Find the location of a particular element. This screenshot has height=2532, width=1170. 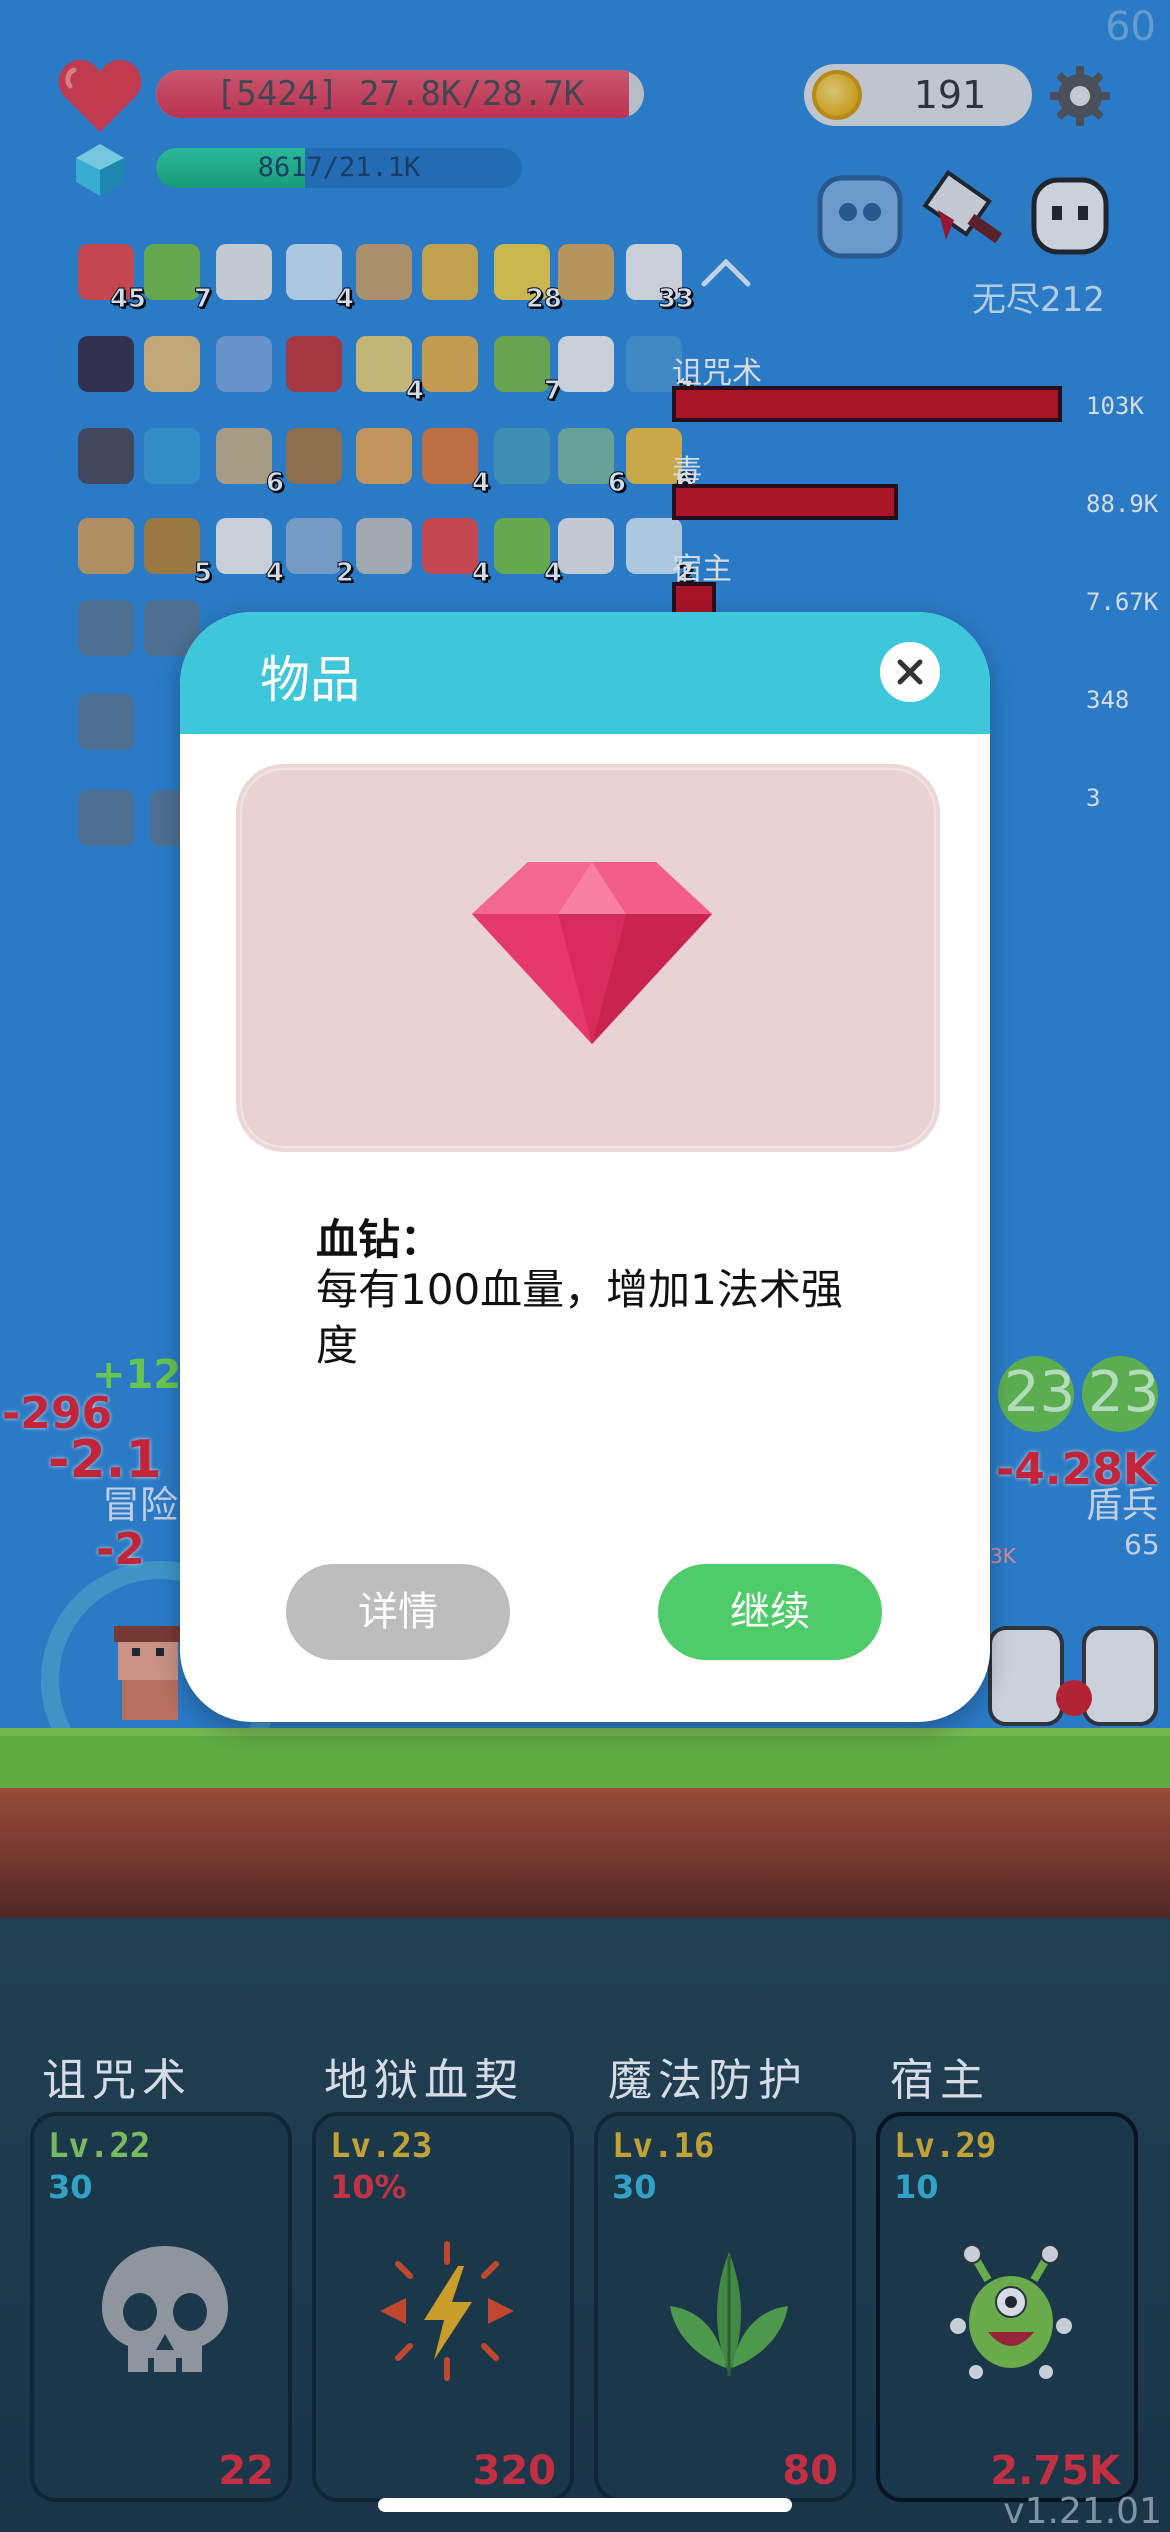

red-gem-icon is located at coordinates (592, 953).